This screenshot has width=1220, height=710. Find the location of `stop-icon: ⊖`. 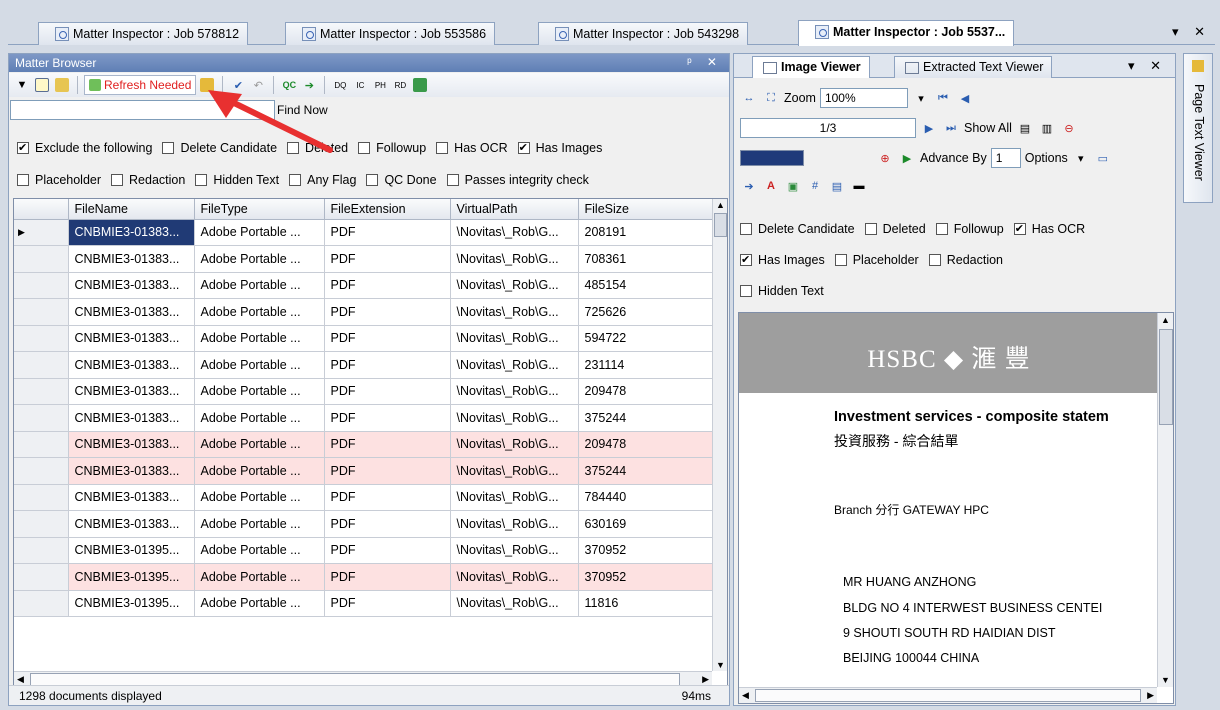

stop-icon: ⊖ is located at coordinates (1069, 128).